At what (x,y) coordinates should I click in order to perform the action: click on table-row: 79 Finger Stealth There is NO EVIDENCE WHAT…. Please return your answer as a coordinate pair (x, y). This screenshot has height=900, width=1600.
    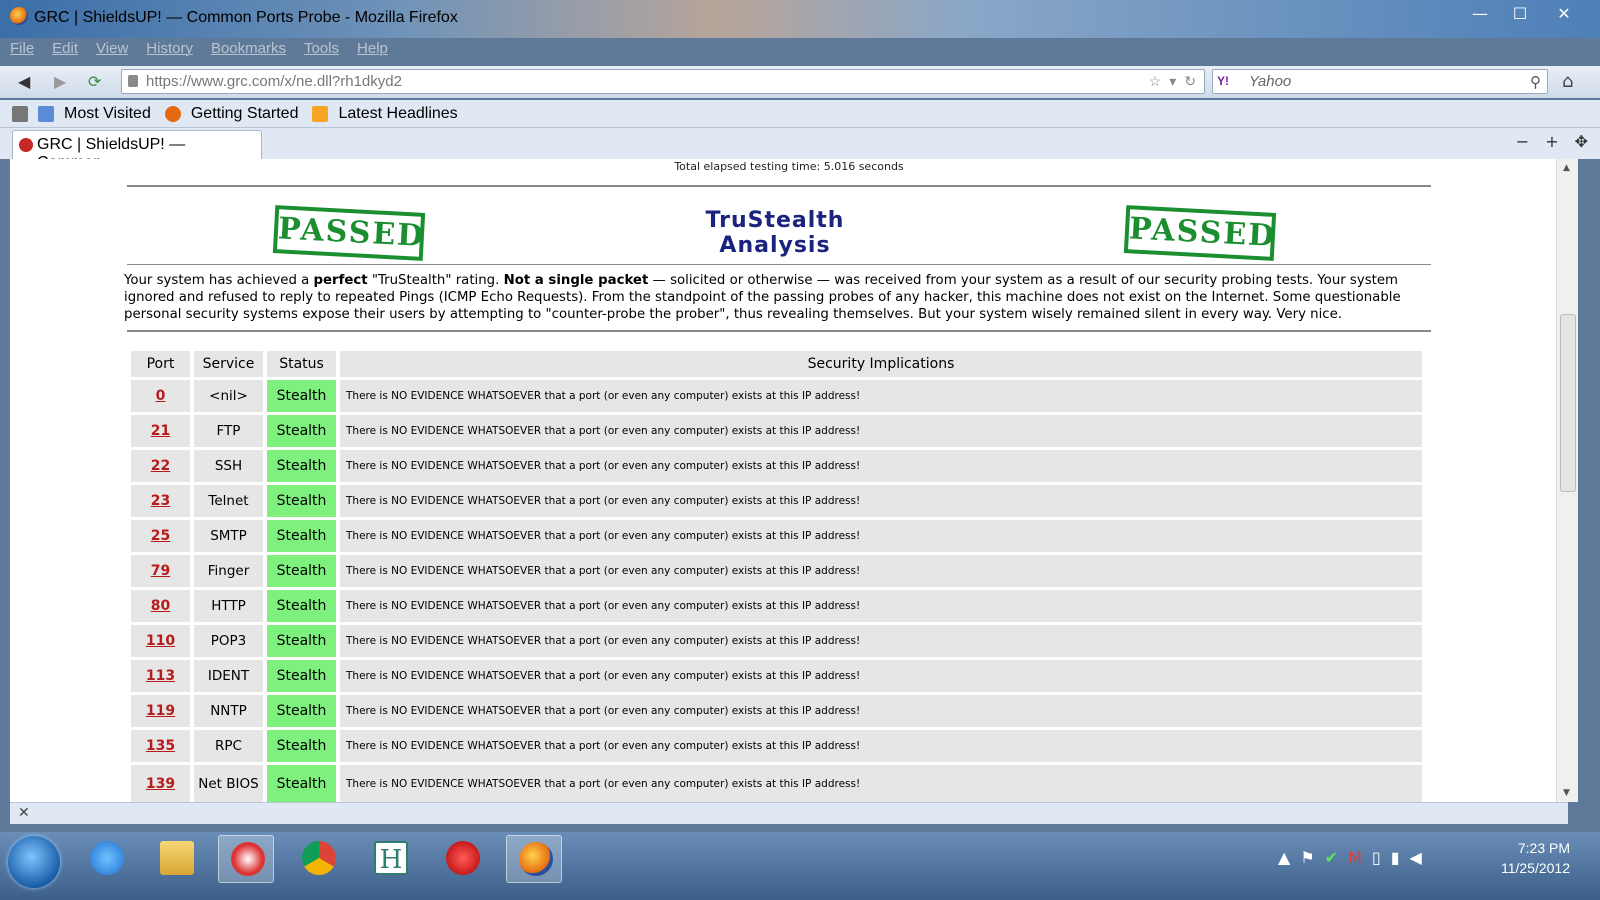
    Looking at the image, I should click on (776, 571).